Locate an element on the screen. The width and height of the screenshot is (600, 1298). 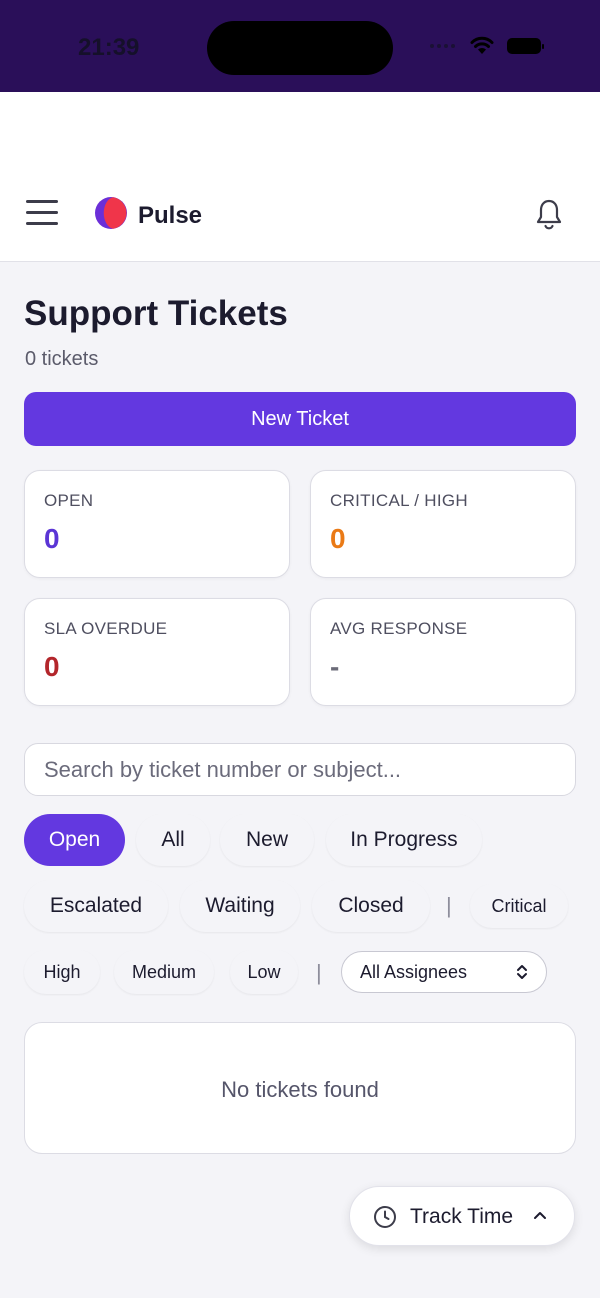
clock-icon is located at coordinates (385, 1217).